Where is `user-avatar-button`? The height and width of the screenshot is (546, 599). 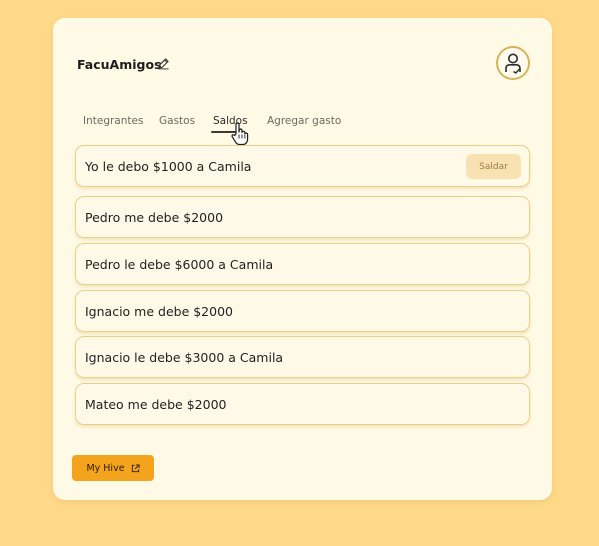 user-avatar-button is located at coordinates (513, 63).